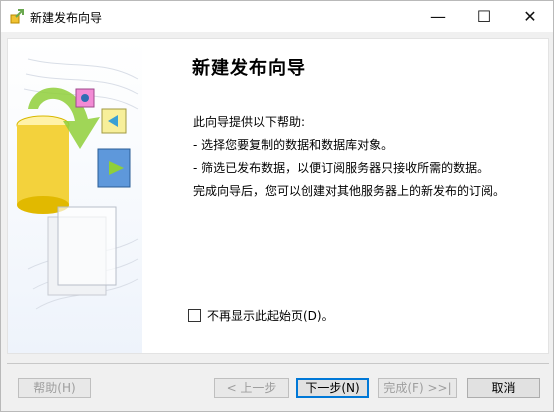 The height and width of the screenshot is (412, 554). What do you see at coordinates (484, 16) in the screenshot?
I see `maximize-button: ☐` at bounding box center [484, 16].